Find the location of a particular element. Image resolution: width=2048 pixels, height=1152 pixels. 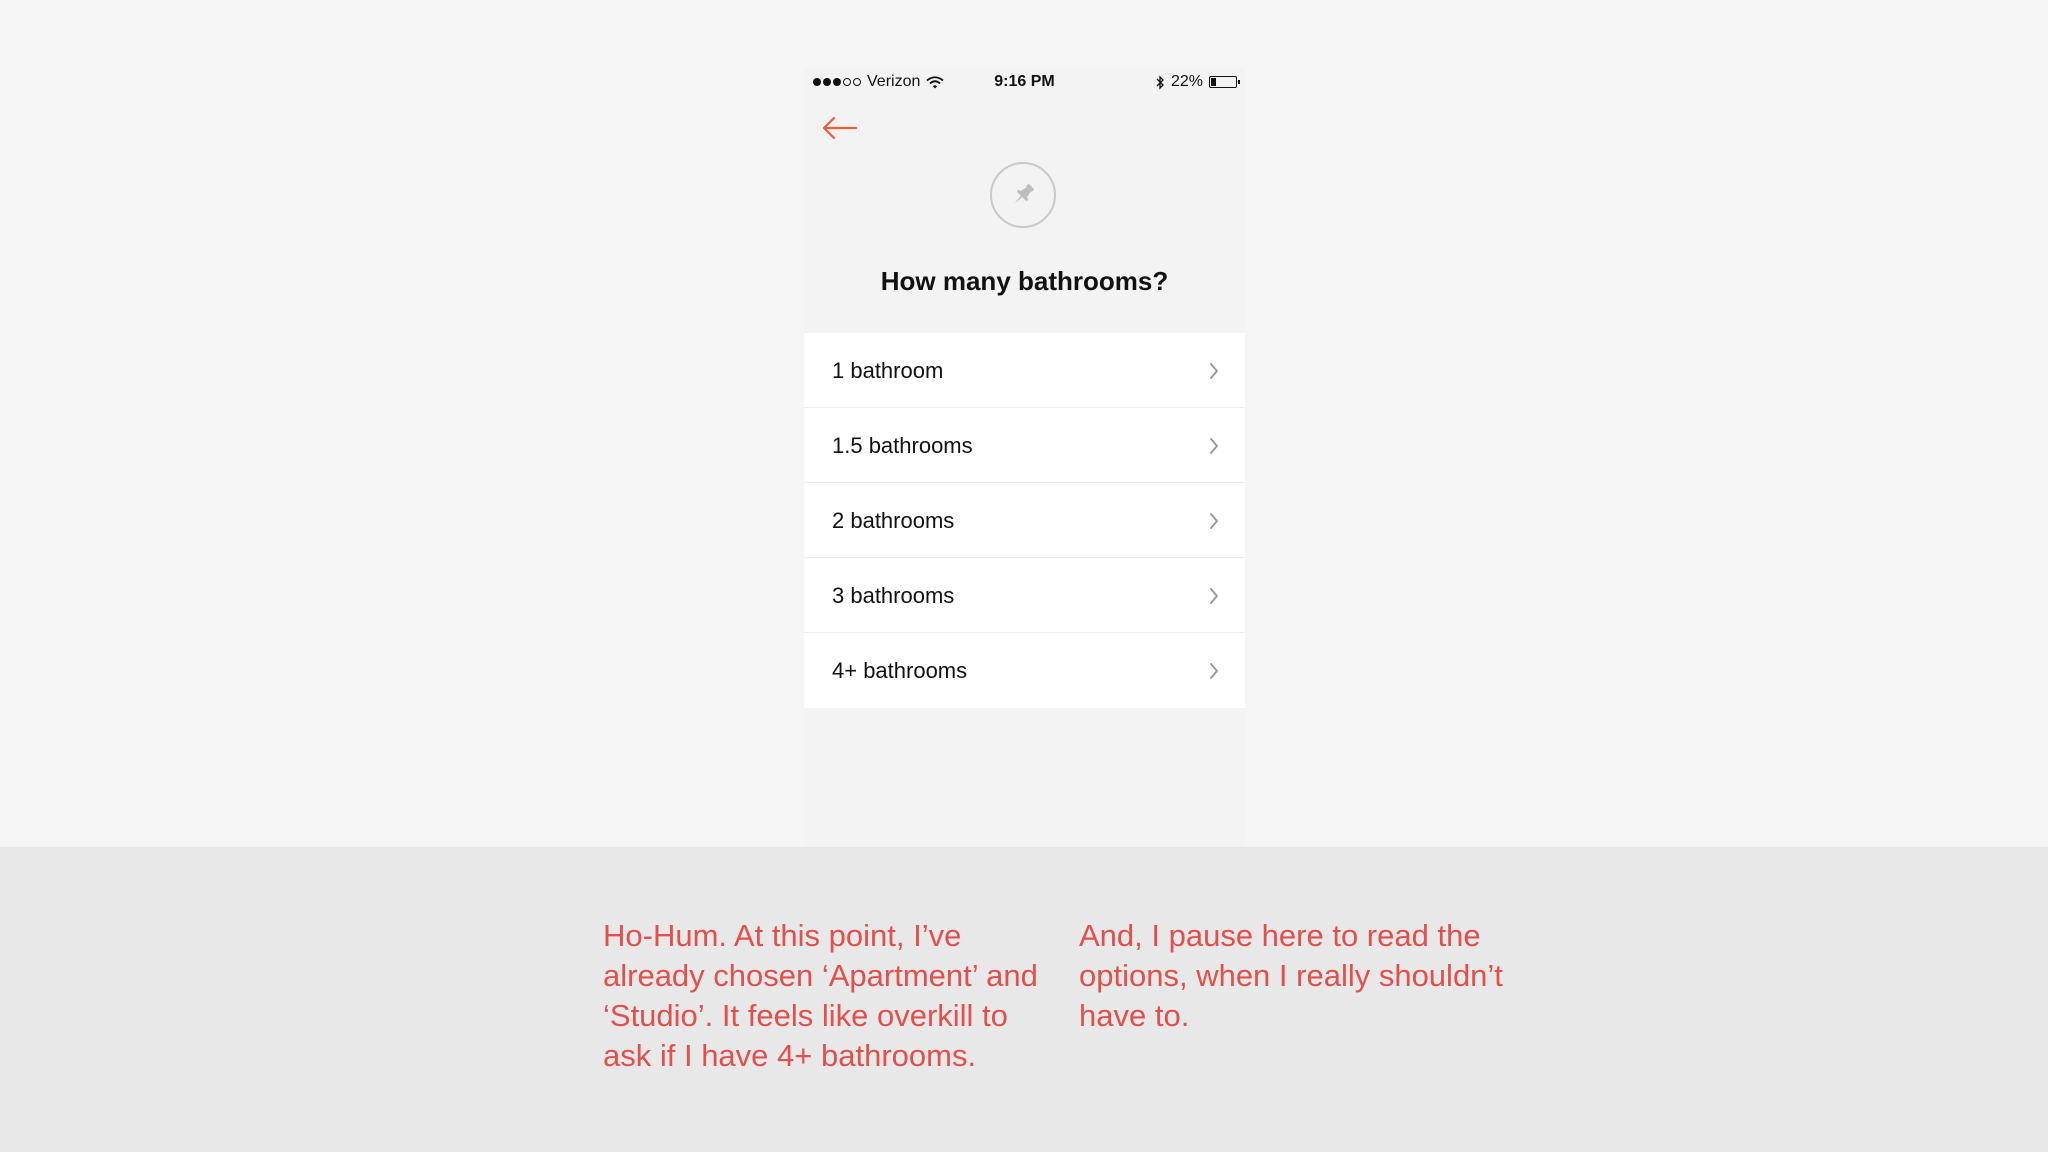

option-3-bathrooms: 3 bathrooms is located at coordinates (1024, 595).